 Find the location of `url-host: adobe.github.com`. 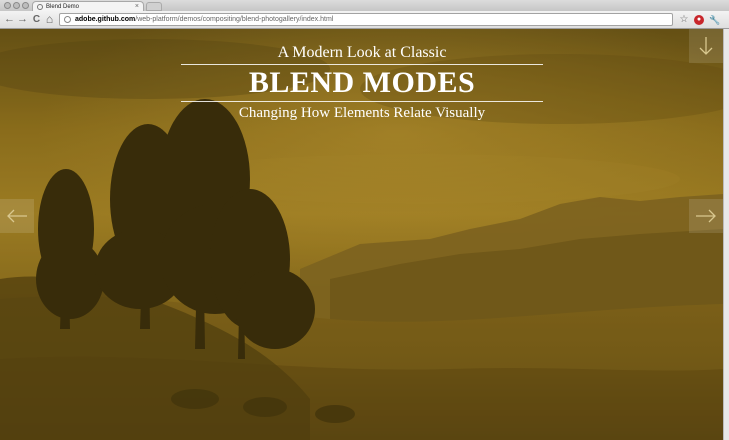

url-host: adobe.github.com is located at coordinates (105, 19).